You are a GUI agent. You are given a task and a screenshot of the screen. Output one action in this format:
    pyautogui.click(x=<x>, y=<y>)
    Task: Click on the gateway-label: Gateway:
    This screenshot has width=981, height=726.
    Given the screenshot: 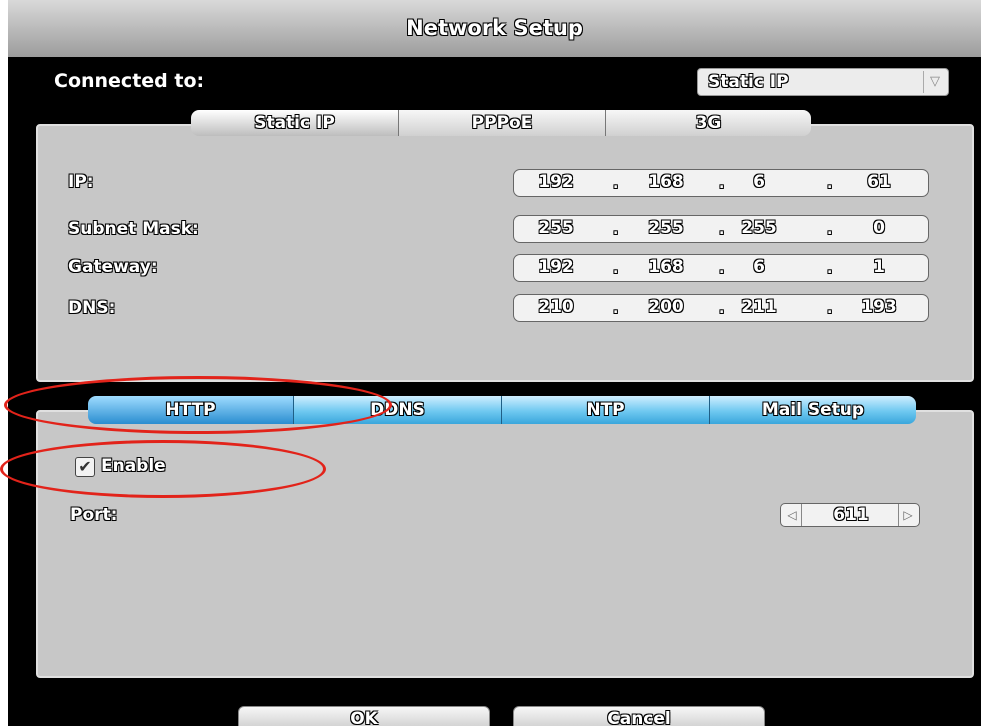 What is the action you would take?
    pyautogui.click(x=113, y=267)
    